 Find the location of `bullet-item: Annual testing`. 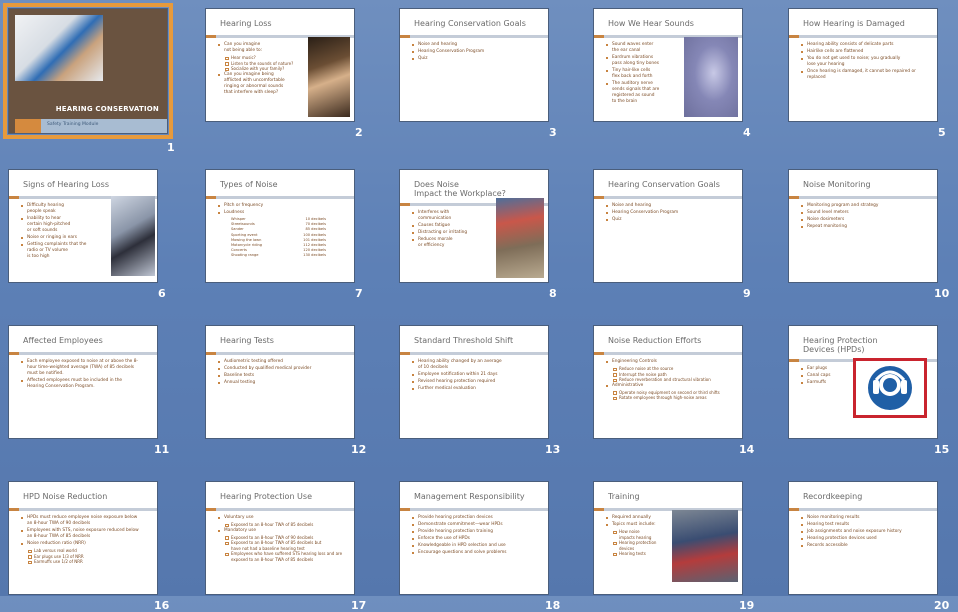

bullet-item: Annual testing is located at coordinates (283, 383).